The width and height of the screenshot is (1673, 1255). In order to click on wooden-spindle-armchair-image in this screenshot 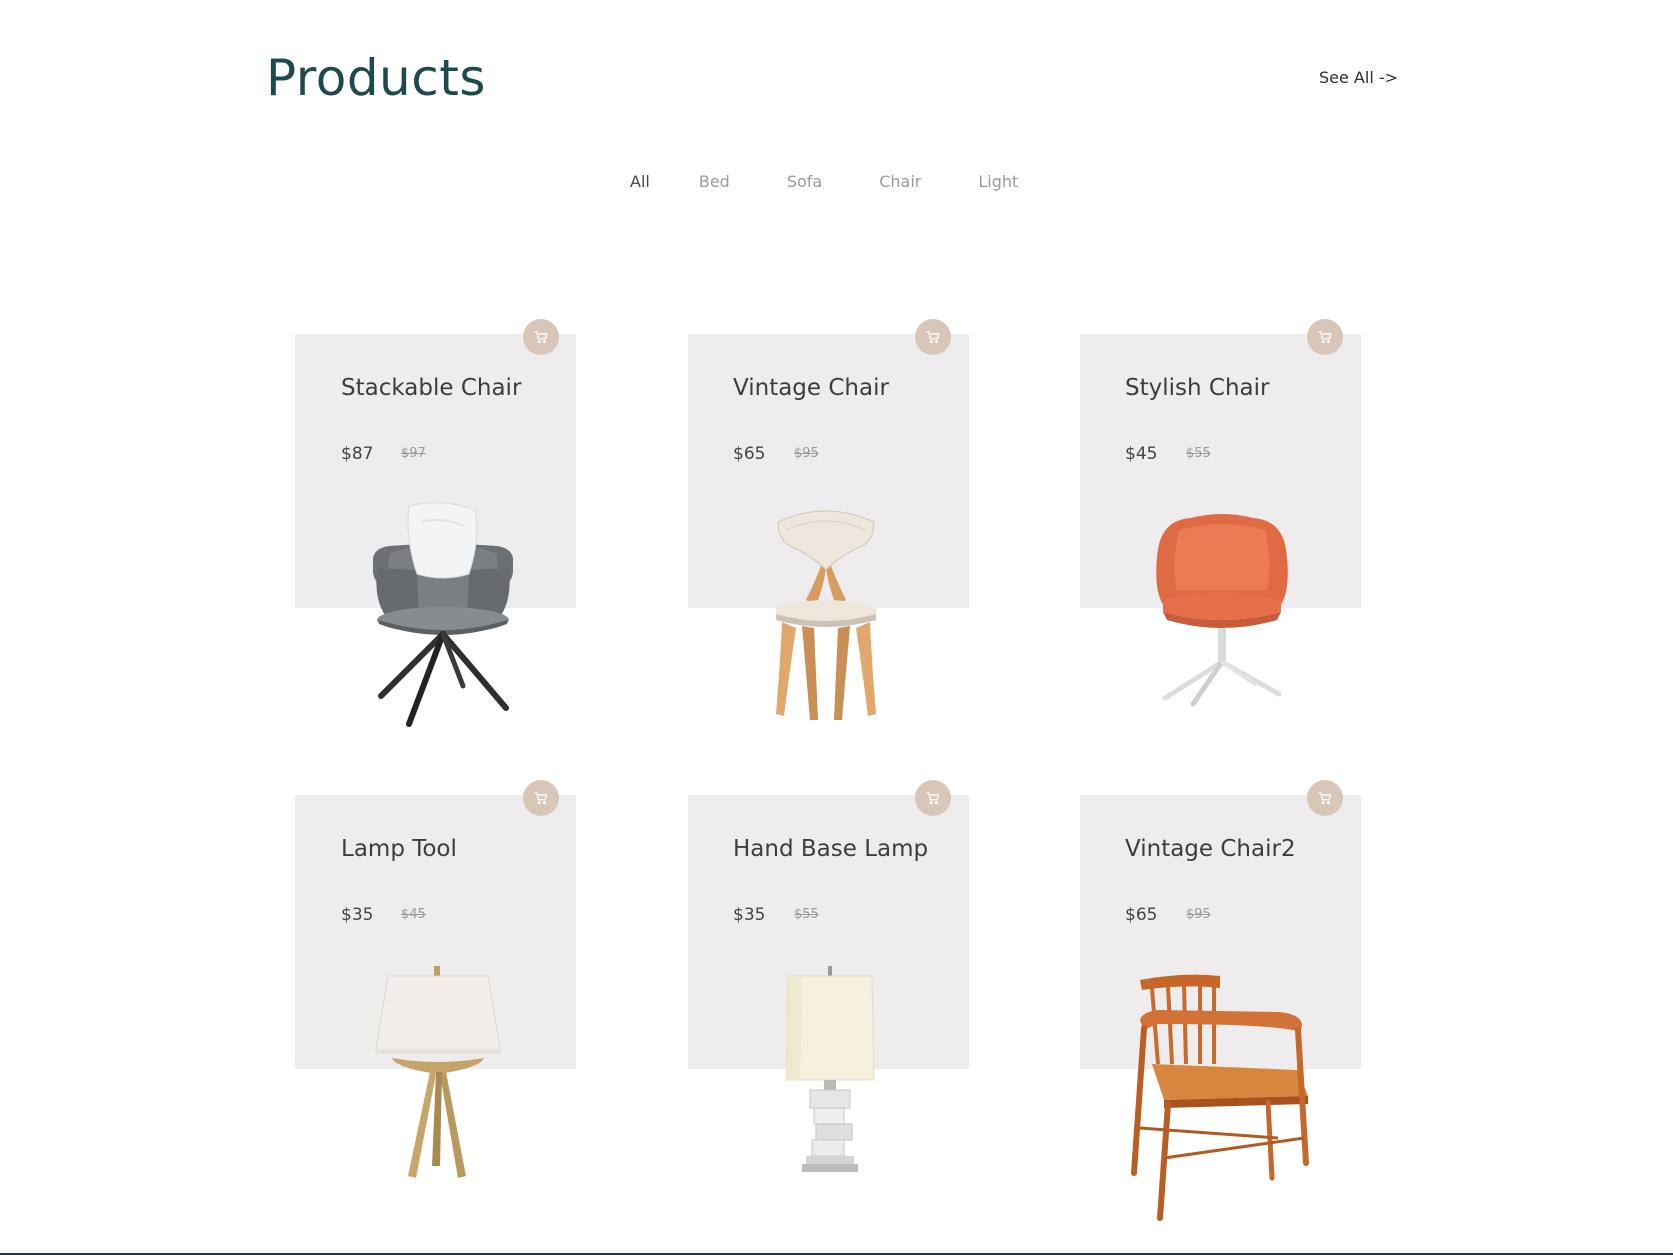, I will do `click(1220, 1097)`.